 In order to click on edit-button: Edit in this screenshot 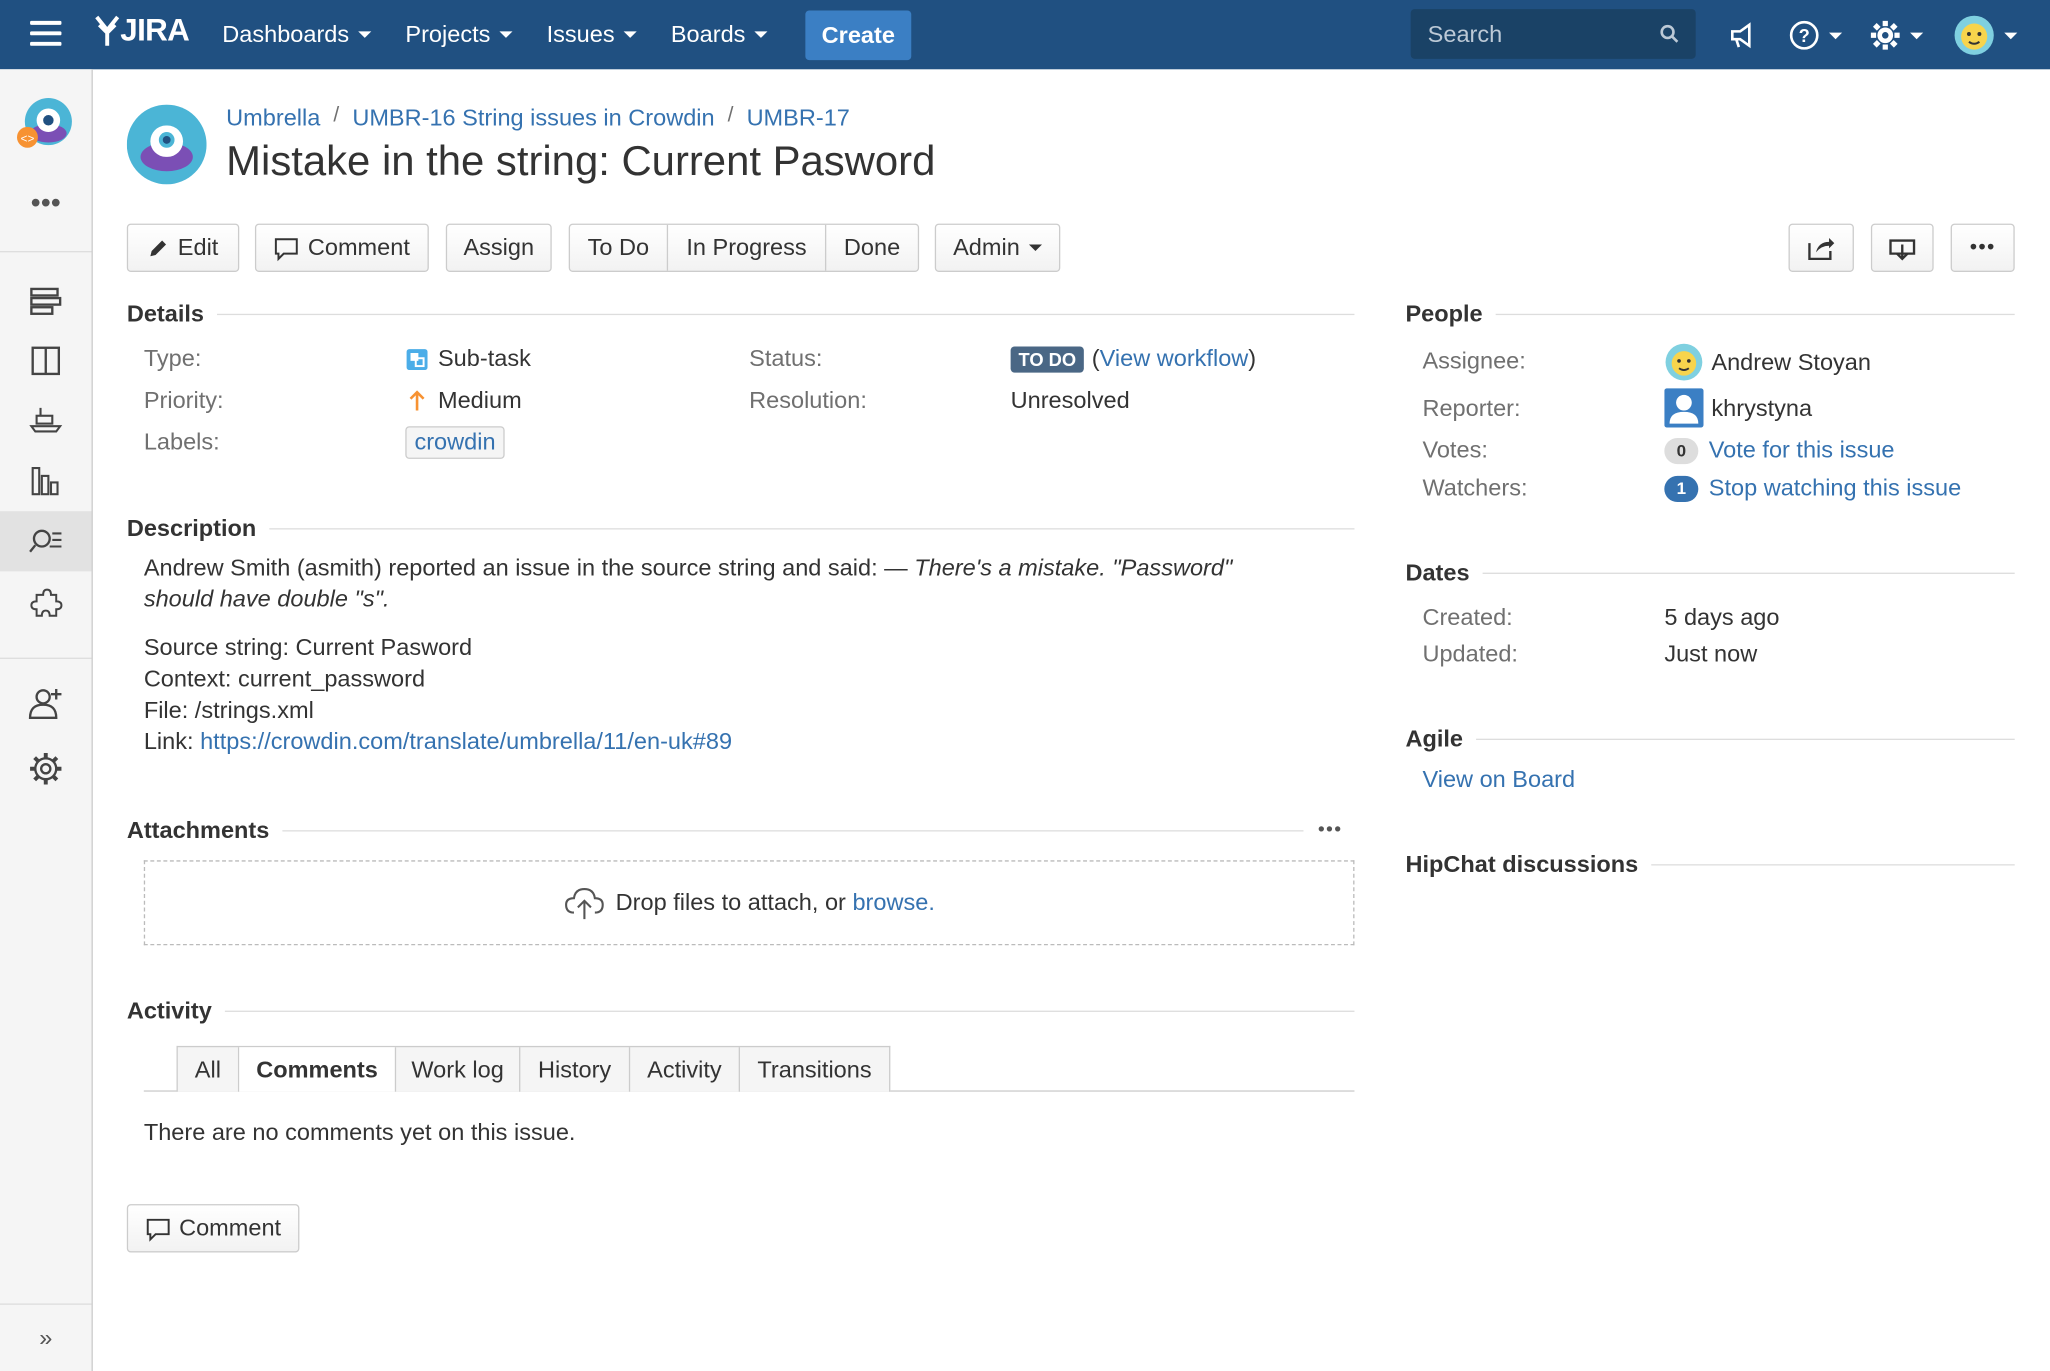, I will do `click(183, 247)`.